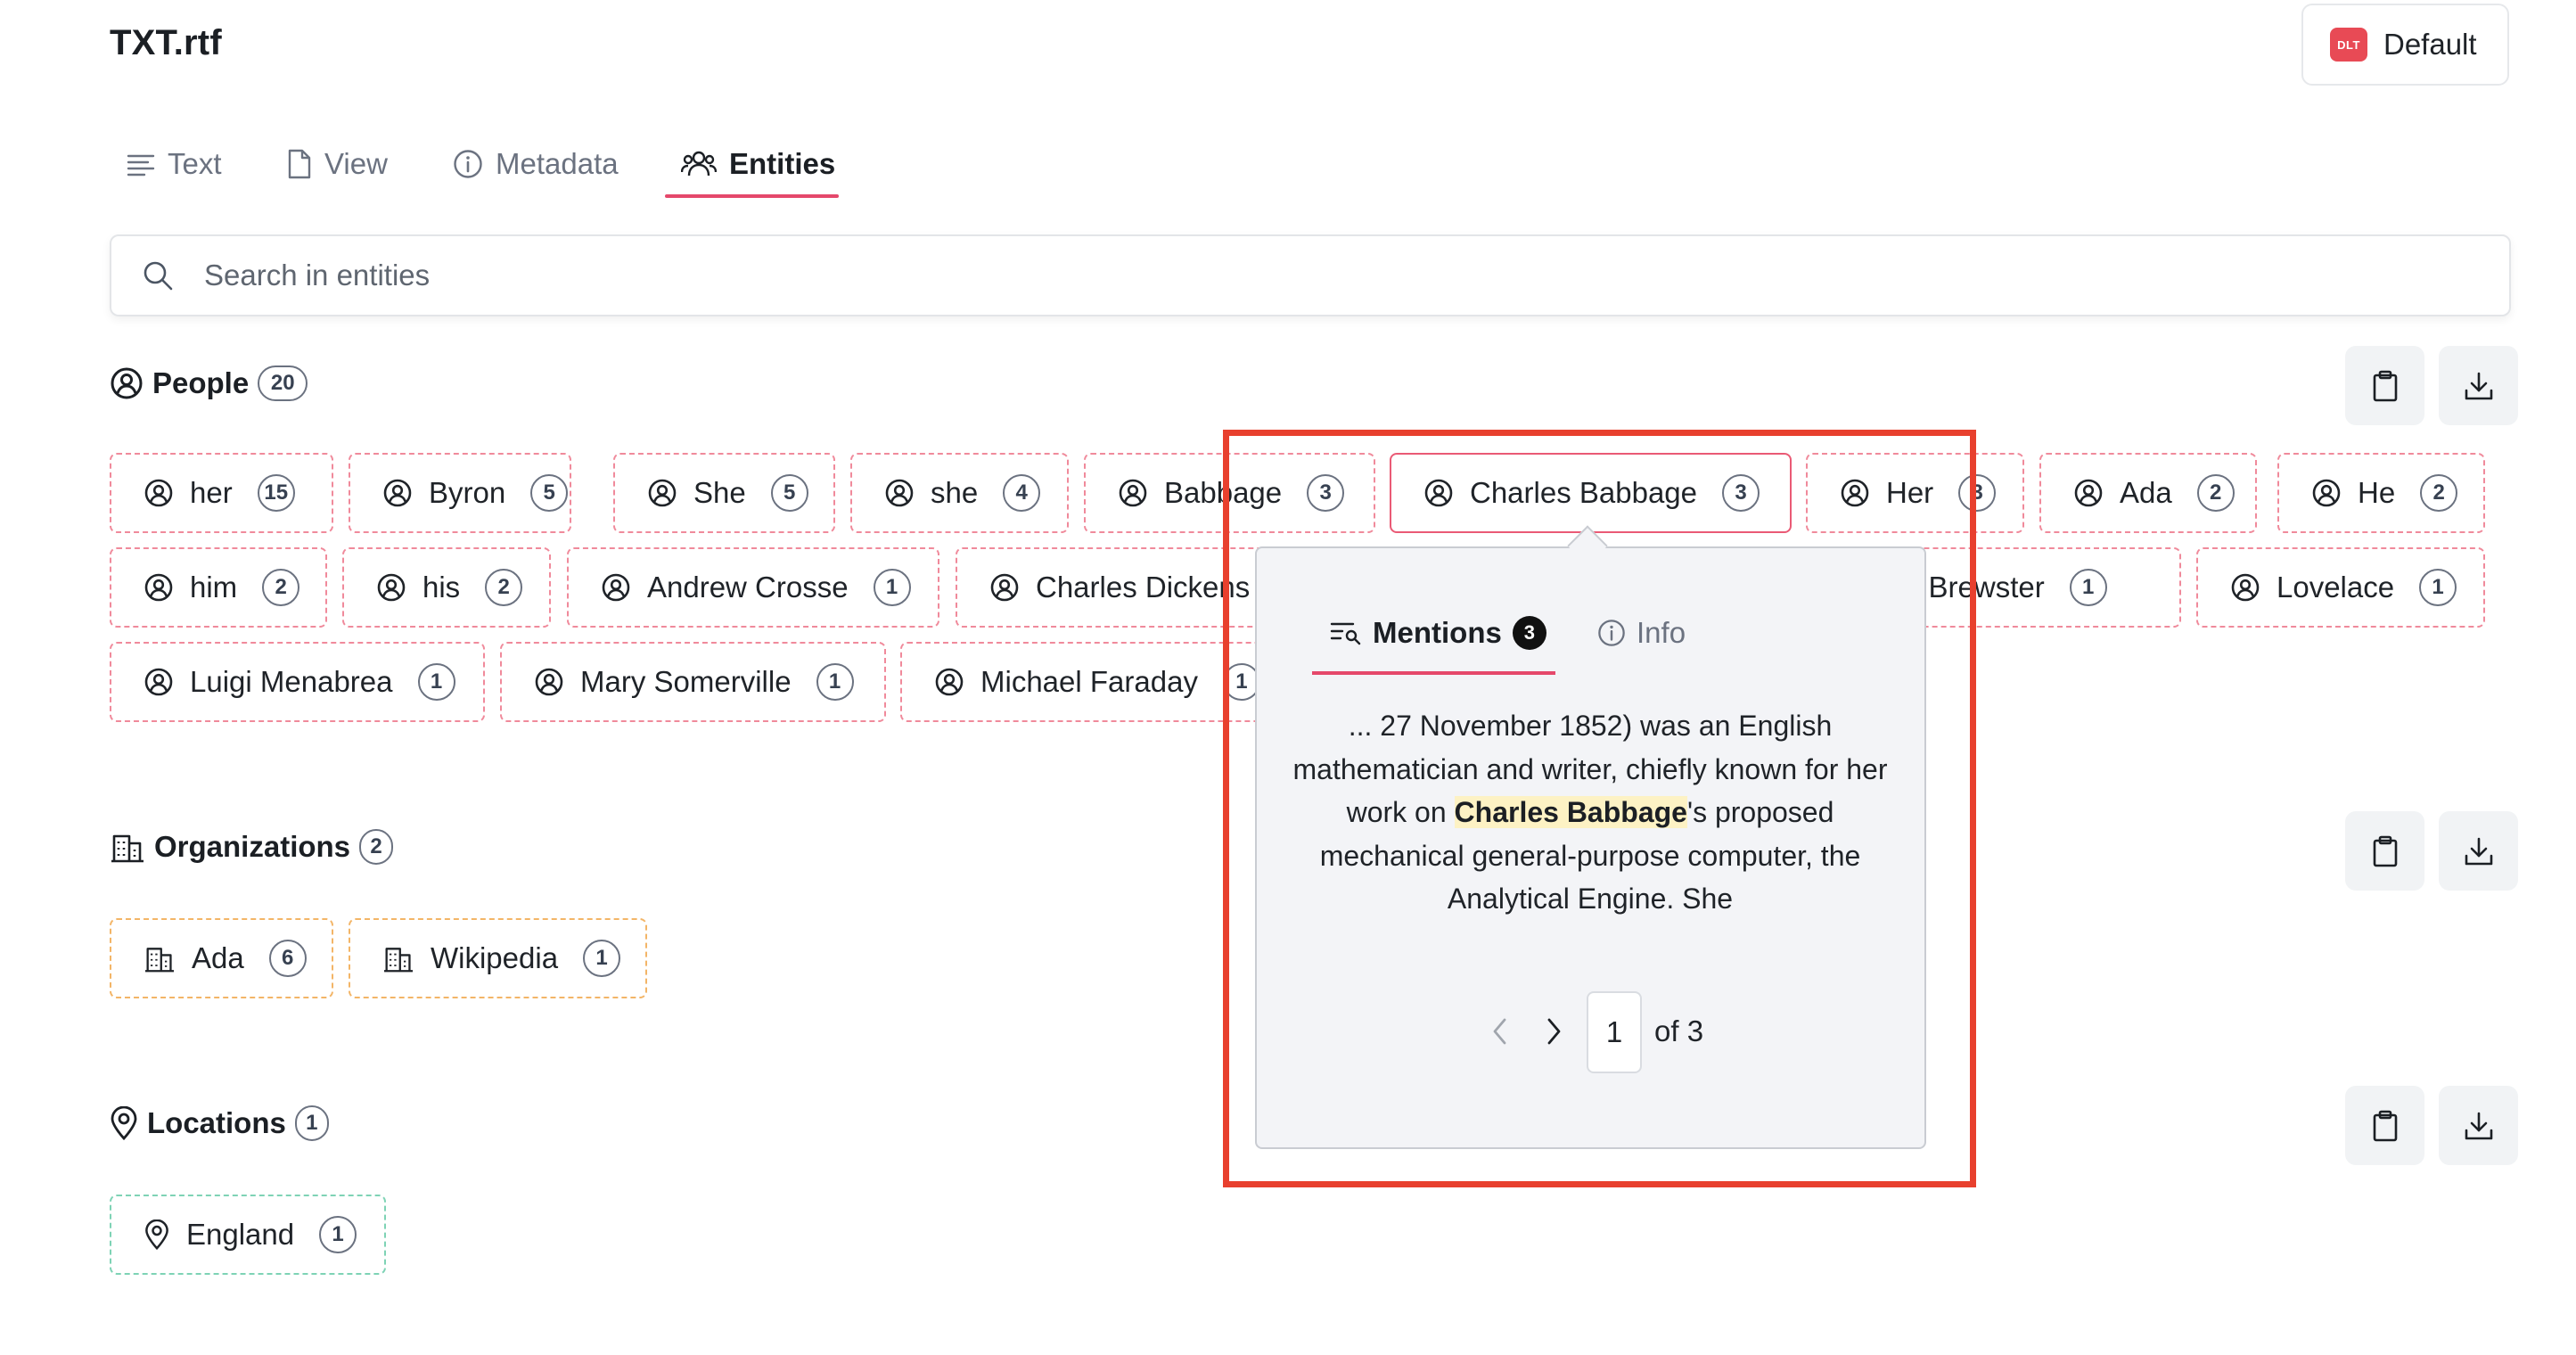  I want to click on entity-chip-england: England 1, so click(248, 1235).